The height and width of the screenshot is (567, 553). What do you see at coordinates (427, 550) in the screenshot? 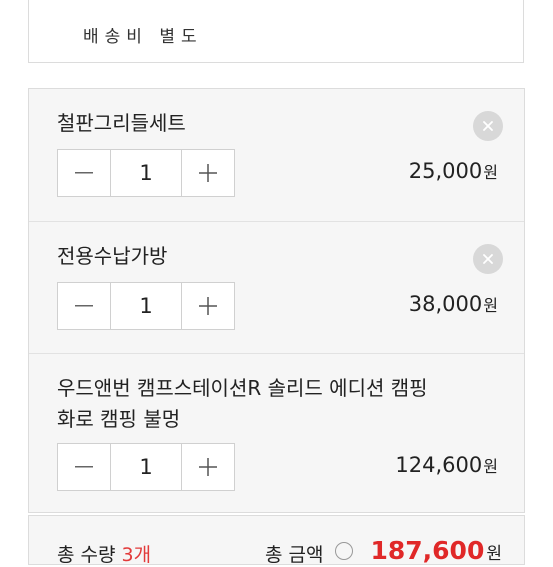
I see `total-price-value: 187,600` at bounding box center [427, 550].